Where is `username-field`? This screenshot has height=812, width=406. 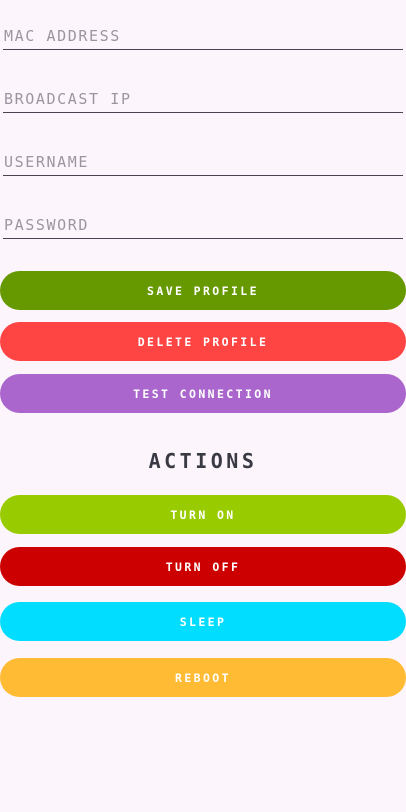 username-field is located at coordinates (203, 162).